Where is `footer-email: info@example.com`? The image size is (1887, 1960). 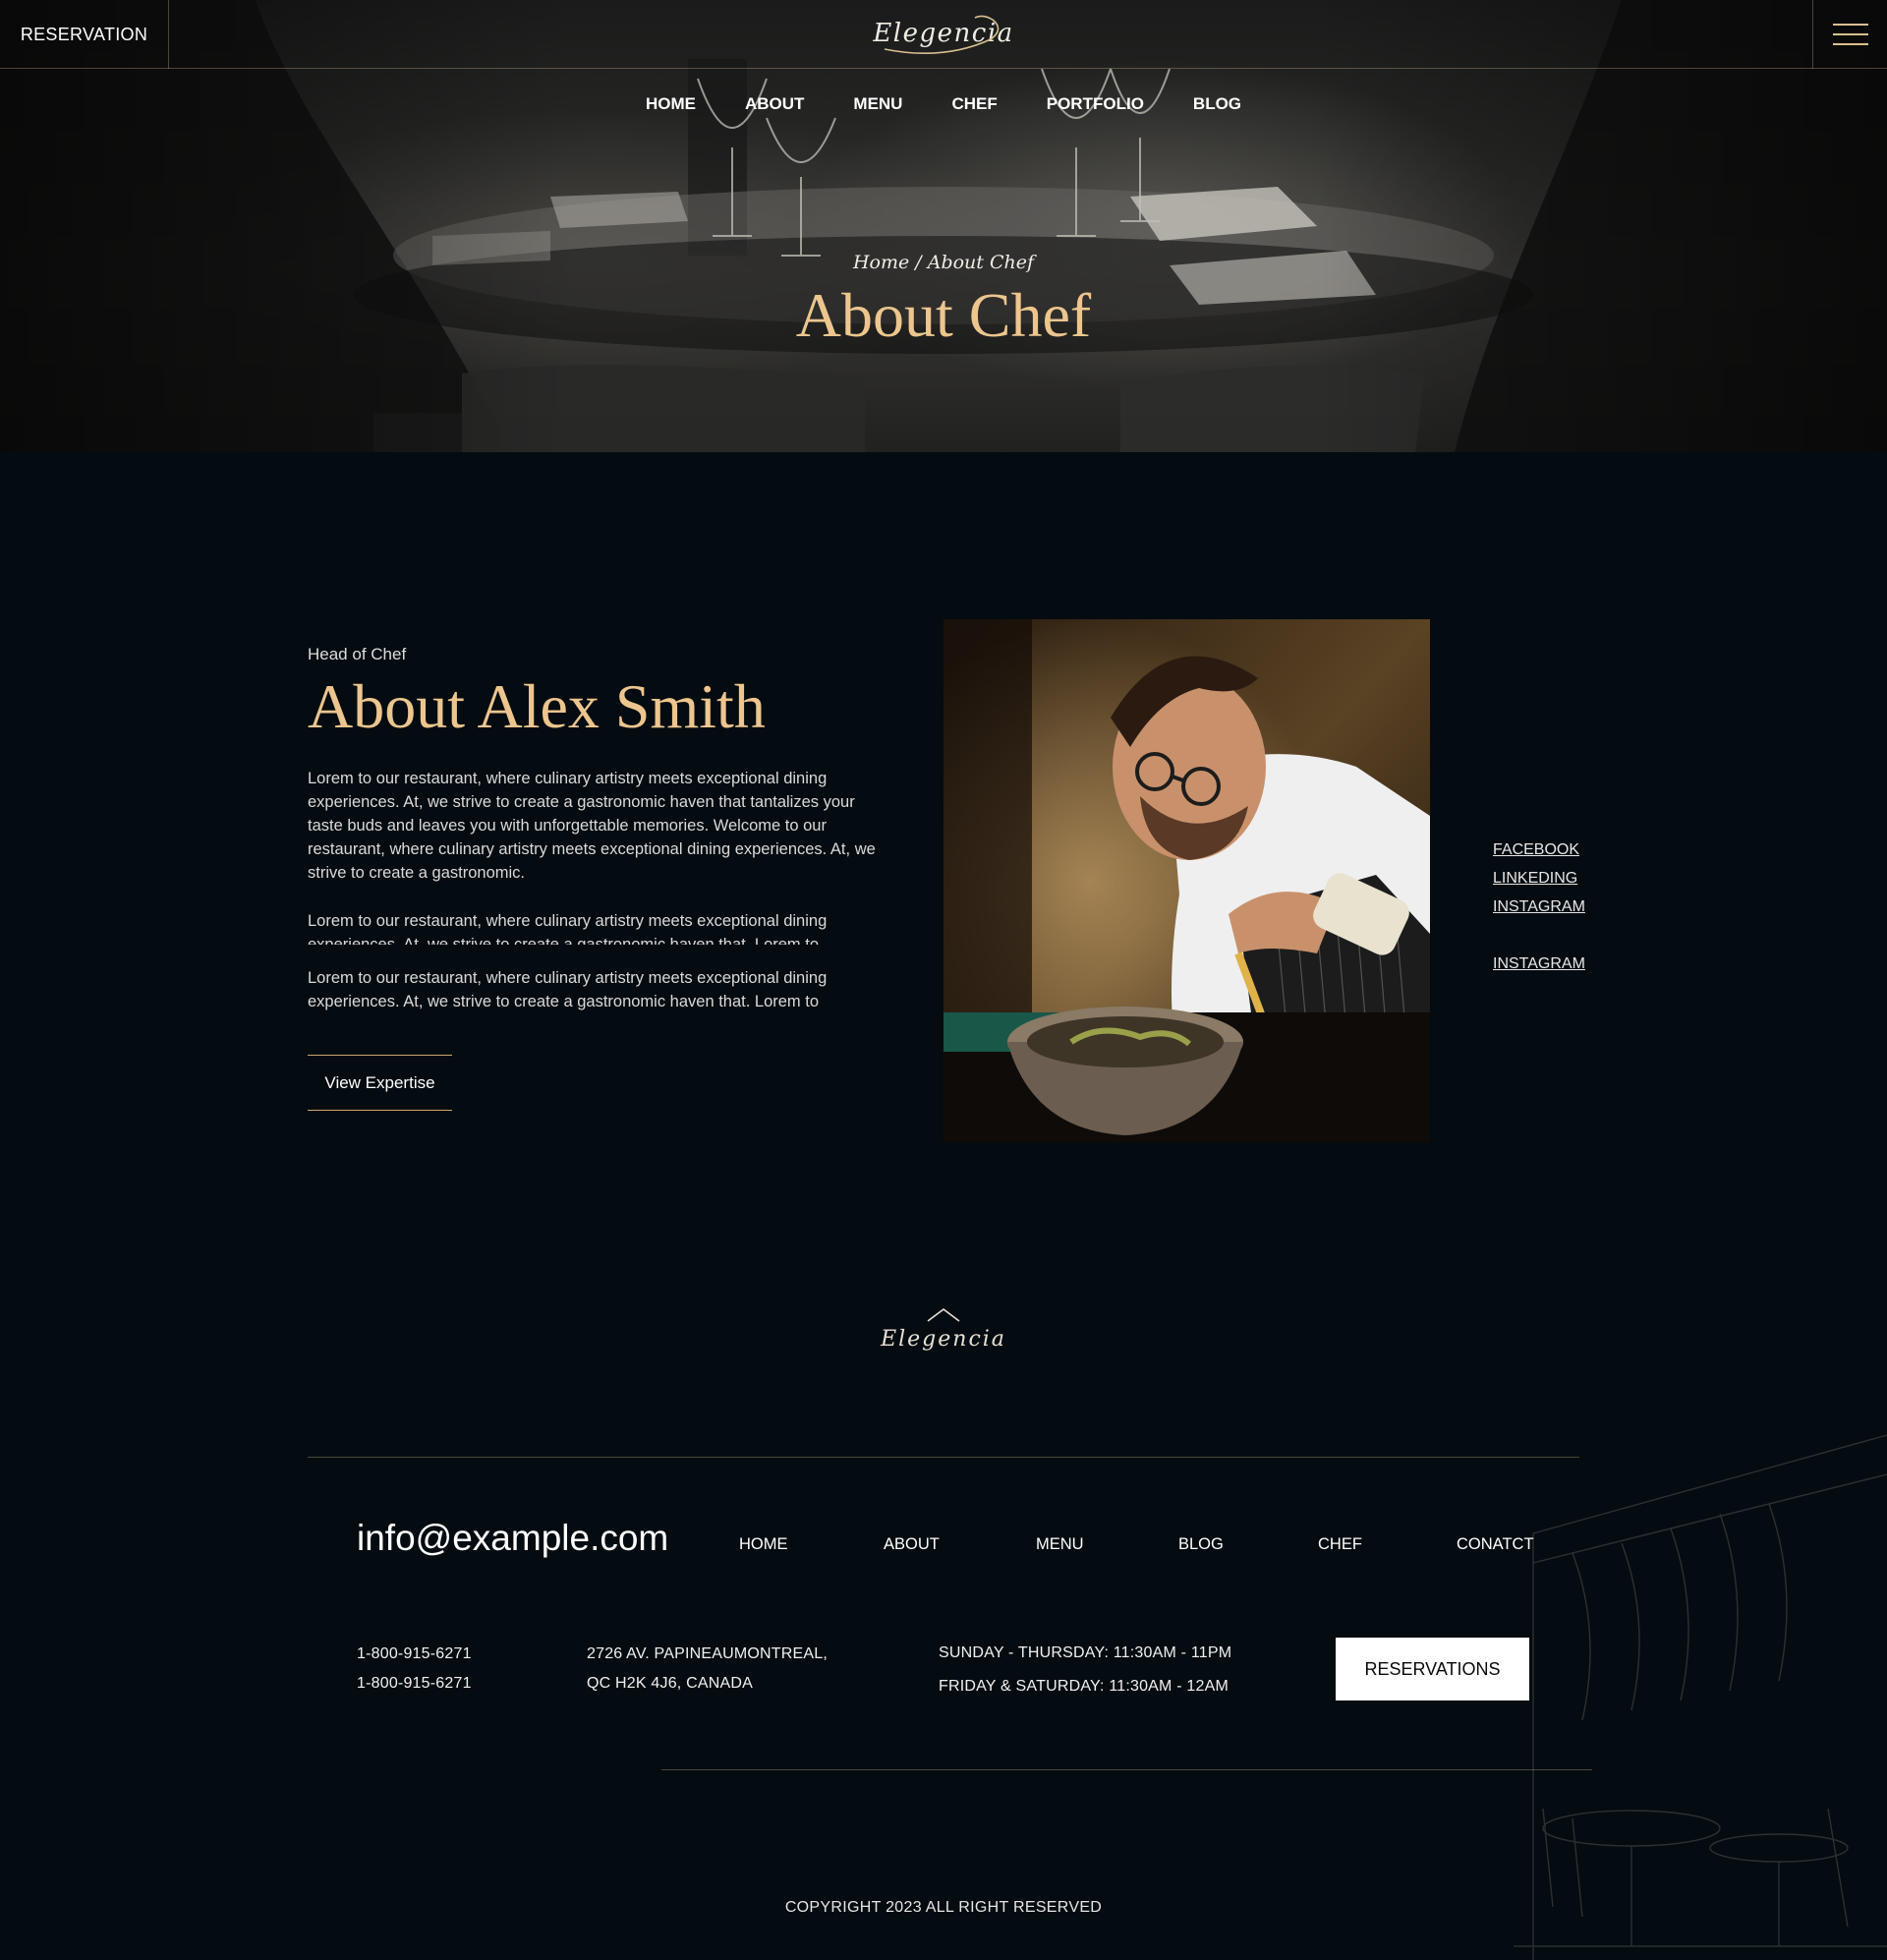 footer-email: info@example.com is located at coordinates (512, 1538).